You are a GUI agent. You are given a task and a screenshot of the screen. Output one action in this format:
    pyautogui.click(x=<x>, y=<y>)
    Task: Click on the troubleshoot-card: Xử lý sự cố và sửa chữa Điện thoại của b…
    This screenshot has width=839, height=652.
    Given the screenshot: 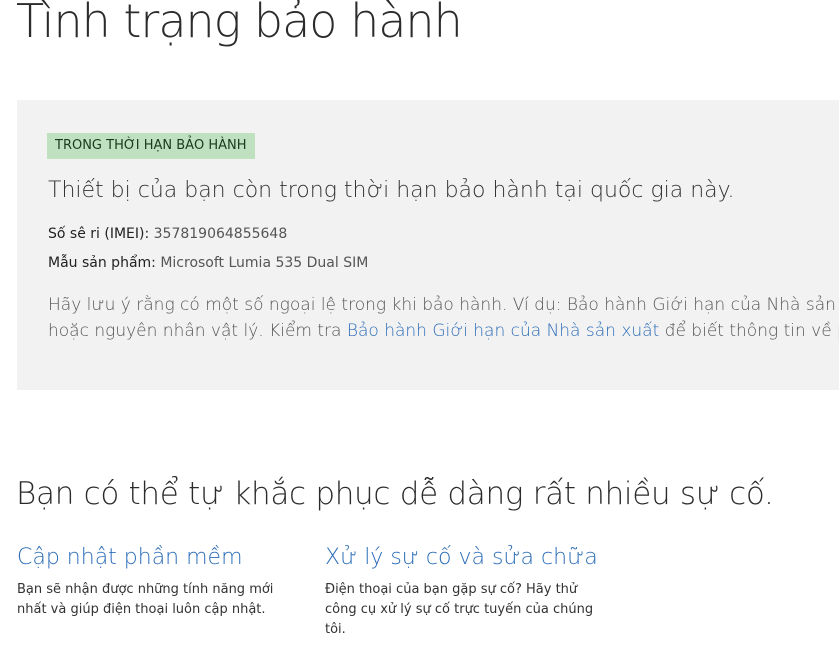 What is the action you would take?
    pyautogui.click(x=465, y=592)
    